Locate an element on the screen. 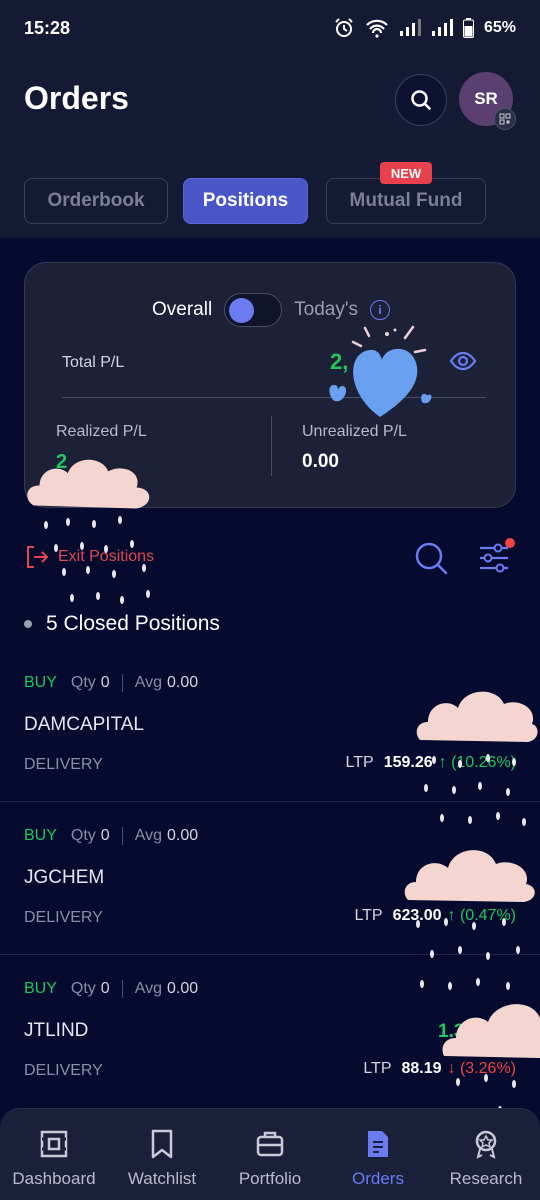 Image resolution: width=540 pixels, height=1200 pixels. ltp-change: ↑ (10.26%) is located at coordinates (477, 762).